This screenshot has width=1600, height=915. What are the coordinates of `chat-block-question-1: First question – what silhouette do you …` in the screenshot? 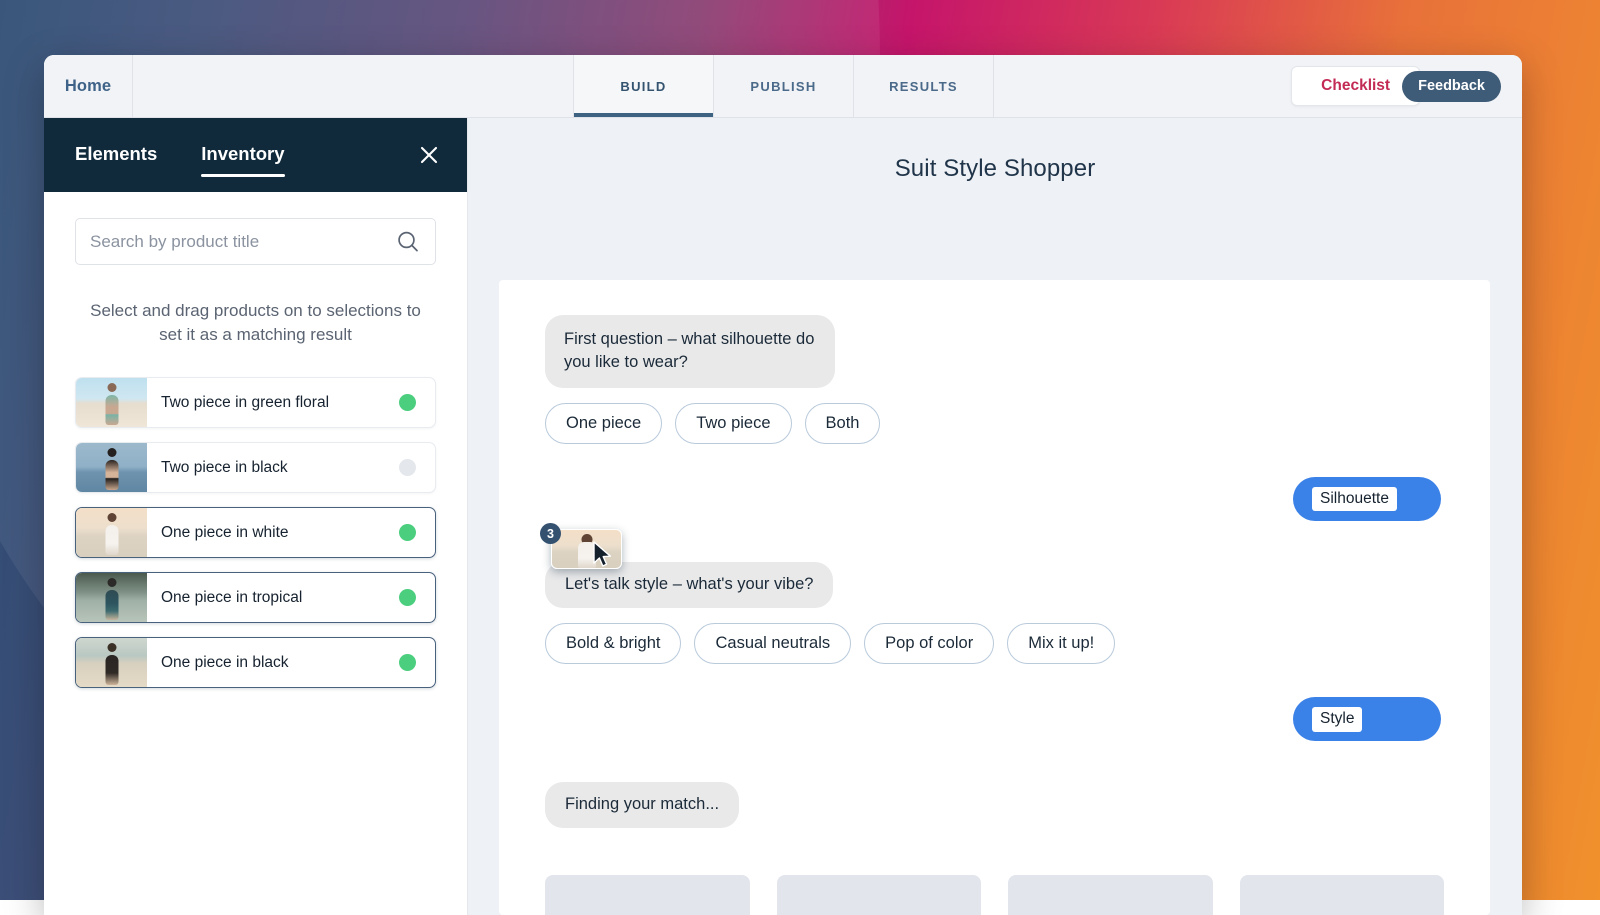 It's located at (994, 379).